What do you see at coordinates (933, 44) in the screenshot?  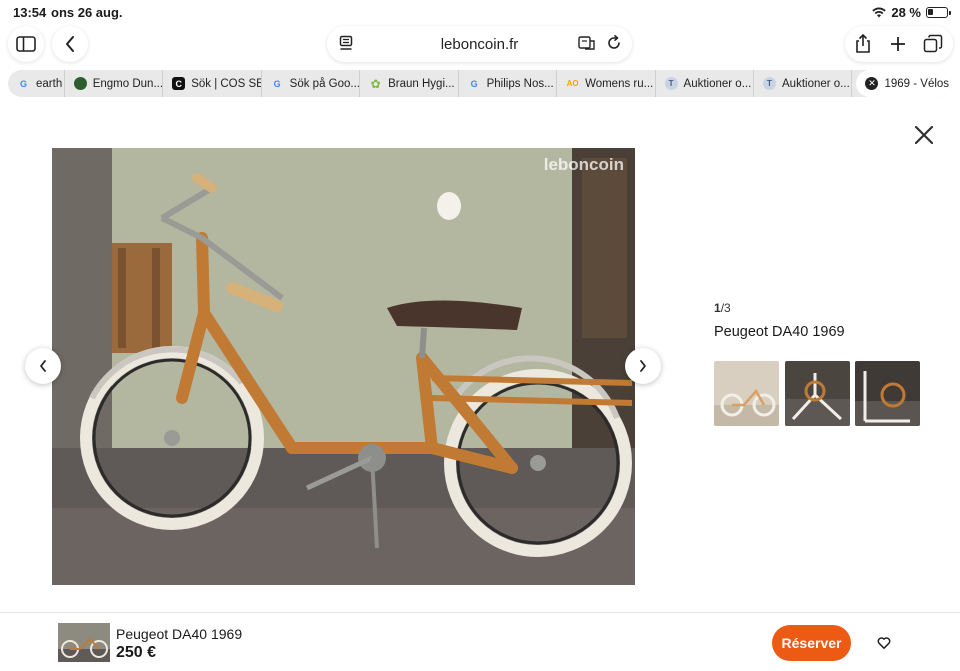 I see `tabs-overview-icon` at bounding box center [933, 44].